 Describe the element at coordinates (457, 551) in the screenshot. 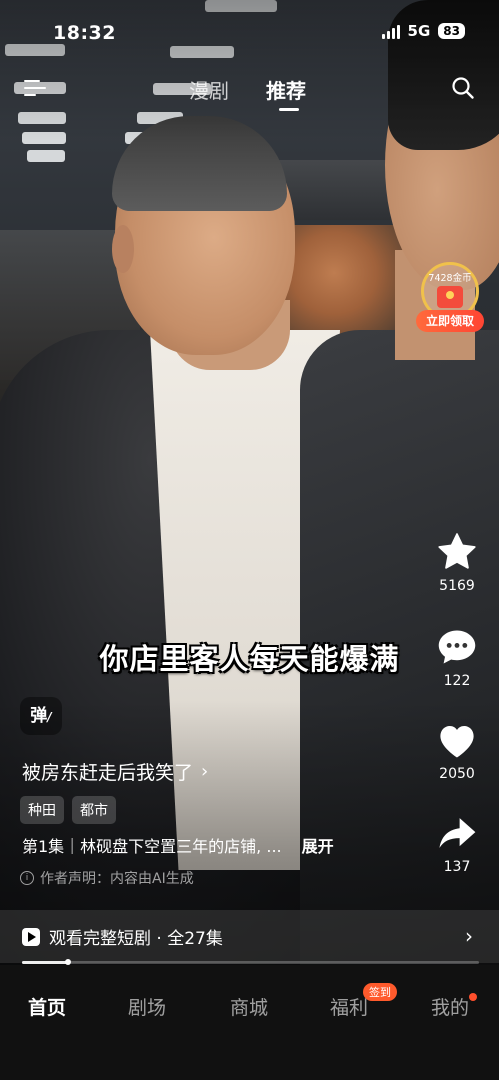

I see `star-icon` at that location.